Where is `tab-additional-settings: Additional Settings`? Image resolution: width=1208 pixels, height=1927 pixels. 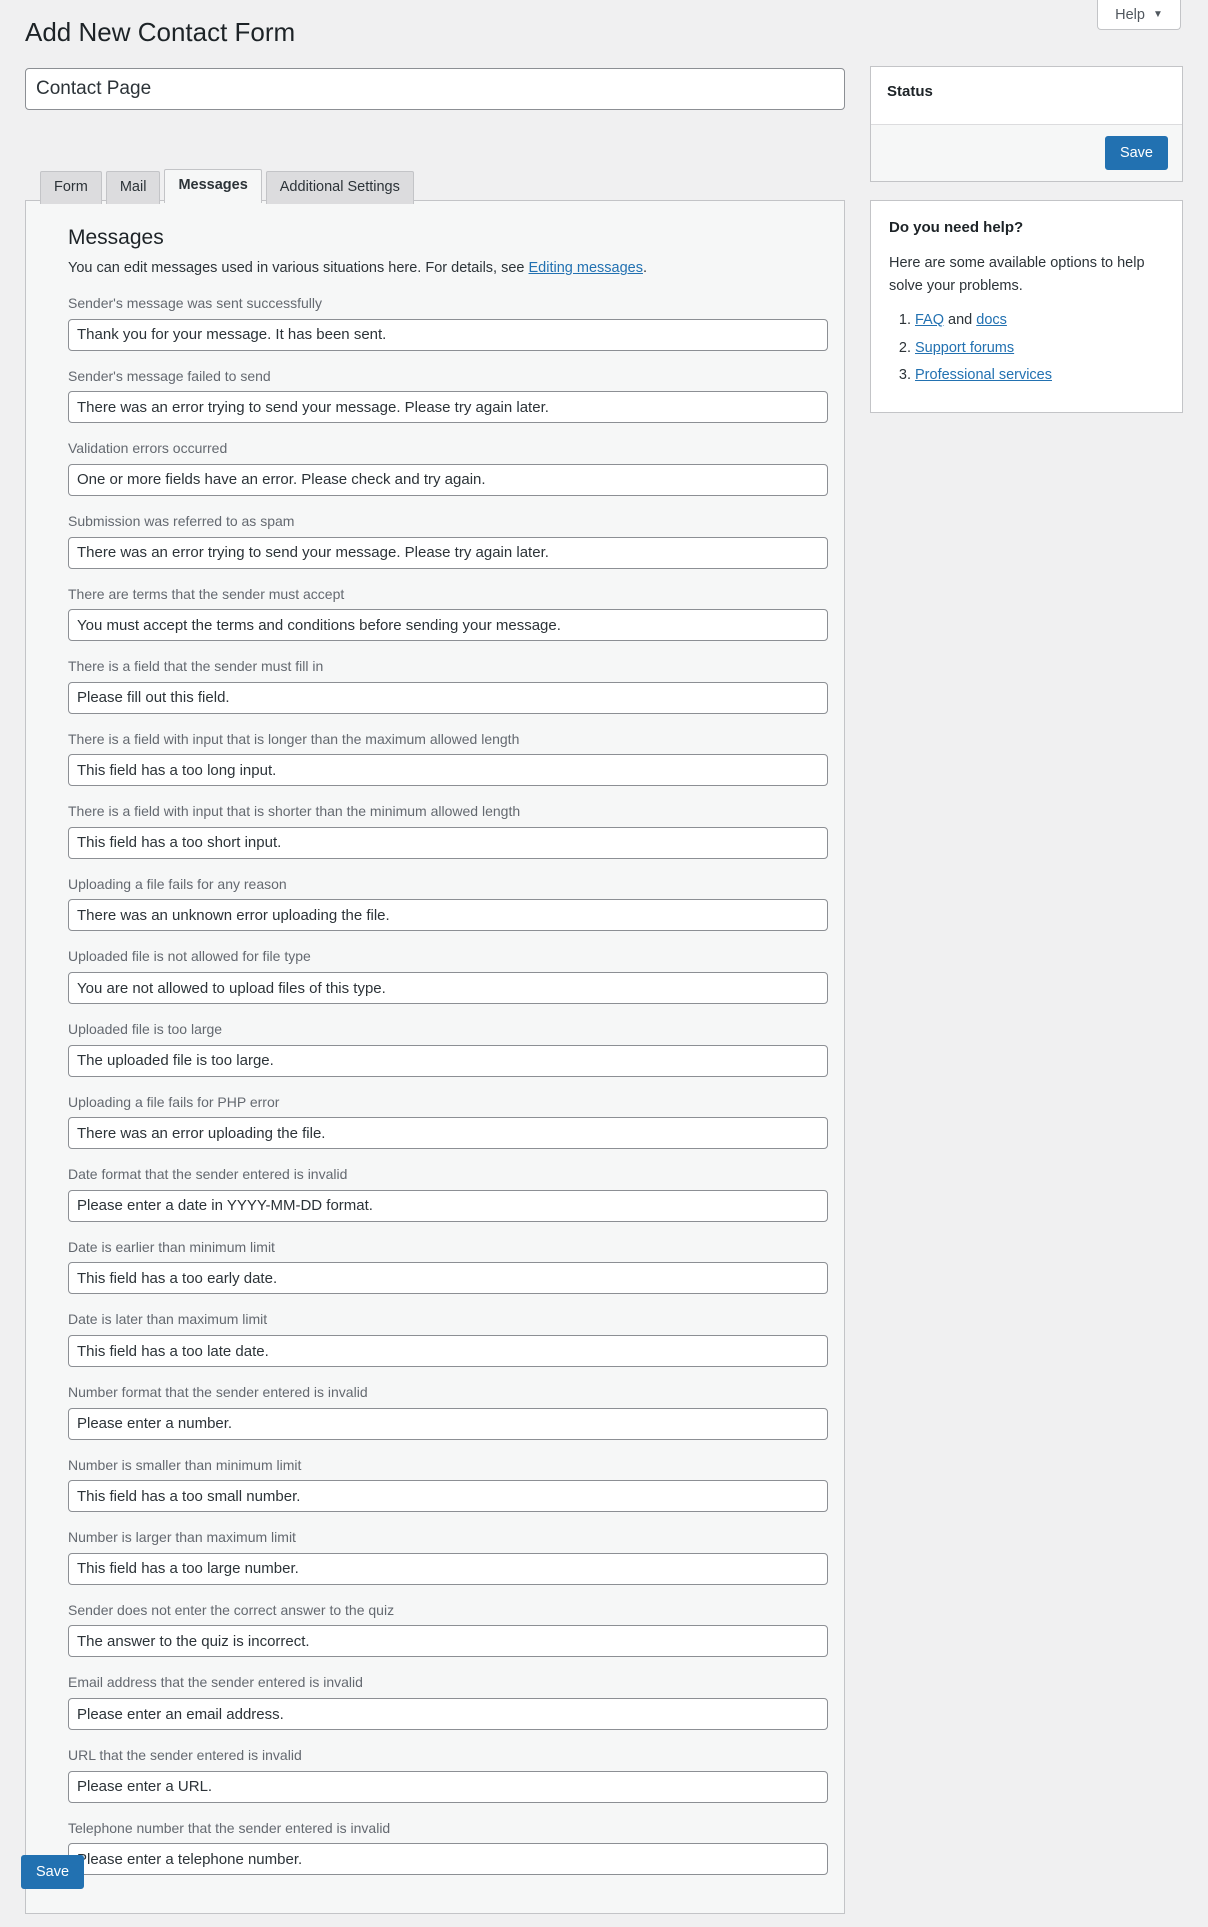 tab-additional-settings: Additional Settings is located at coordinates (339, 188).